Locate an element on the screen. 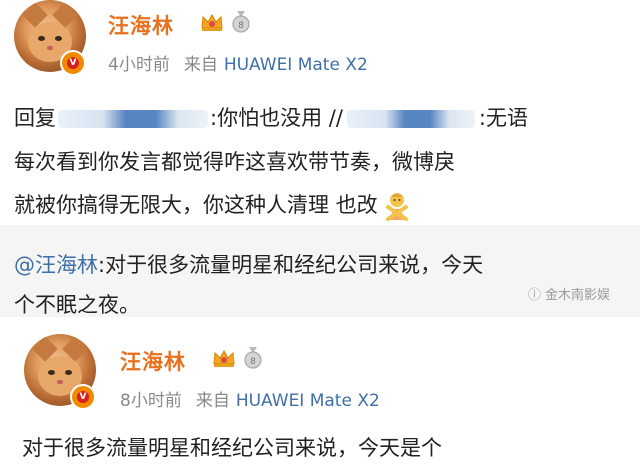  post-meta: 8小时前 来自 HUAWEI Mate X2 is located at coordinates (250, 398).